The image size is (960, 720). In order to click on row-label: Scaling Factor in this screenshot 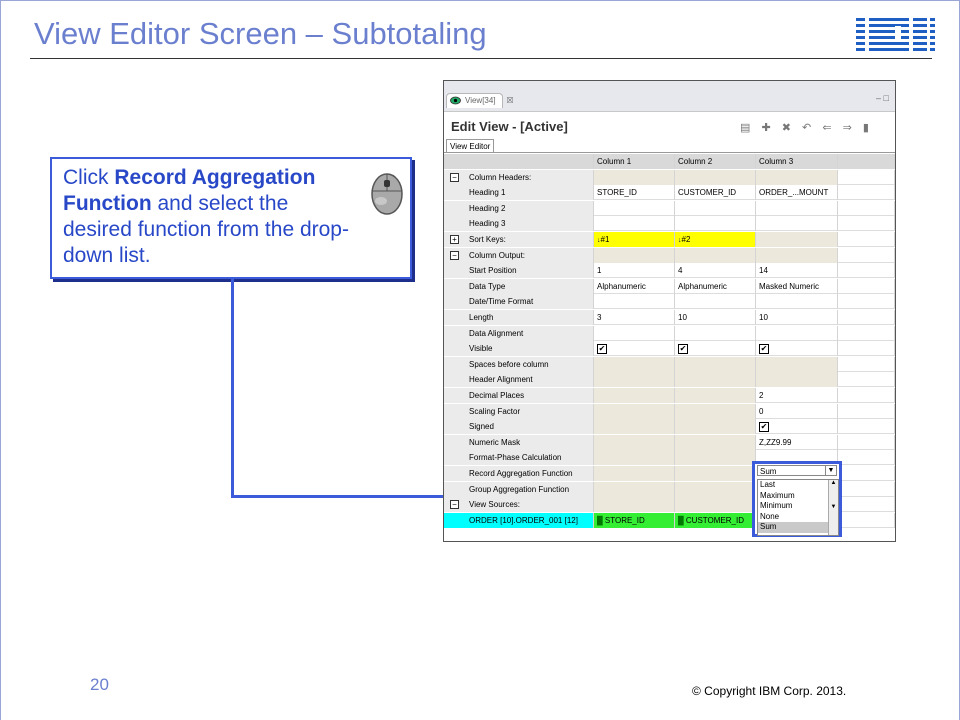, I will do `click(519, 411)`.